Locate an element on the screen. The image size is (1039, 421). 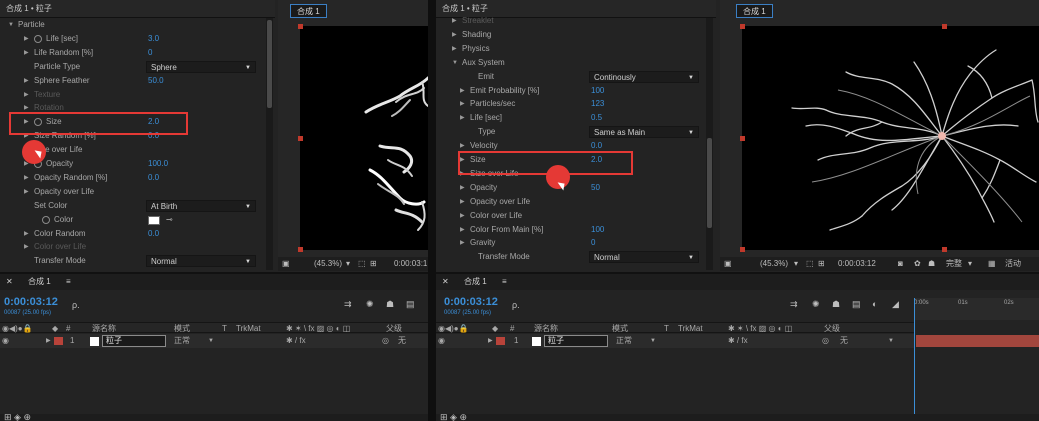
property-row: Color ⊸ is located at coordinates (132, 220).